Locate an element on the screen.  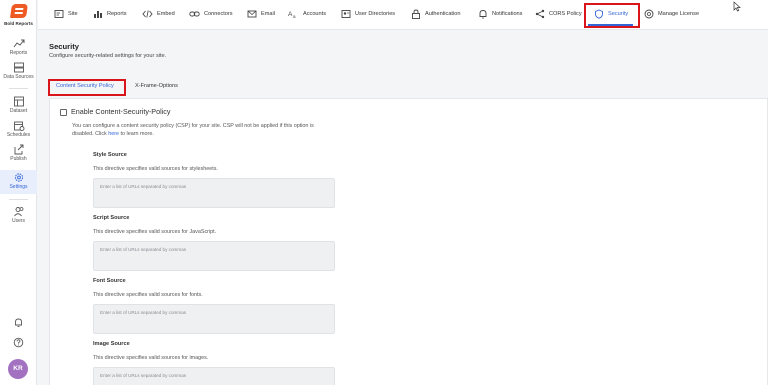
tab-manage-license: Manage License is located at coordinates (671, 14).